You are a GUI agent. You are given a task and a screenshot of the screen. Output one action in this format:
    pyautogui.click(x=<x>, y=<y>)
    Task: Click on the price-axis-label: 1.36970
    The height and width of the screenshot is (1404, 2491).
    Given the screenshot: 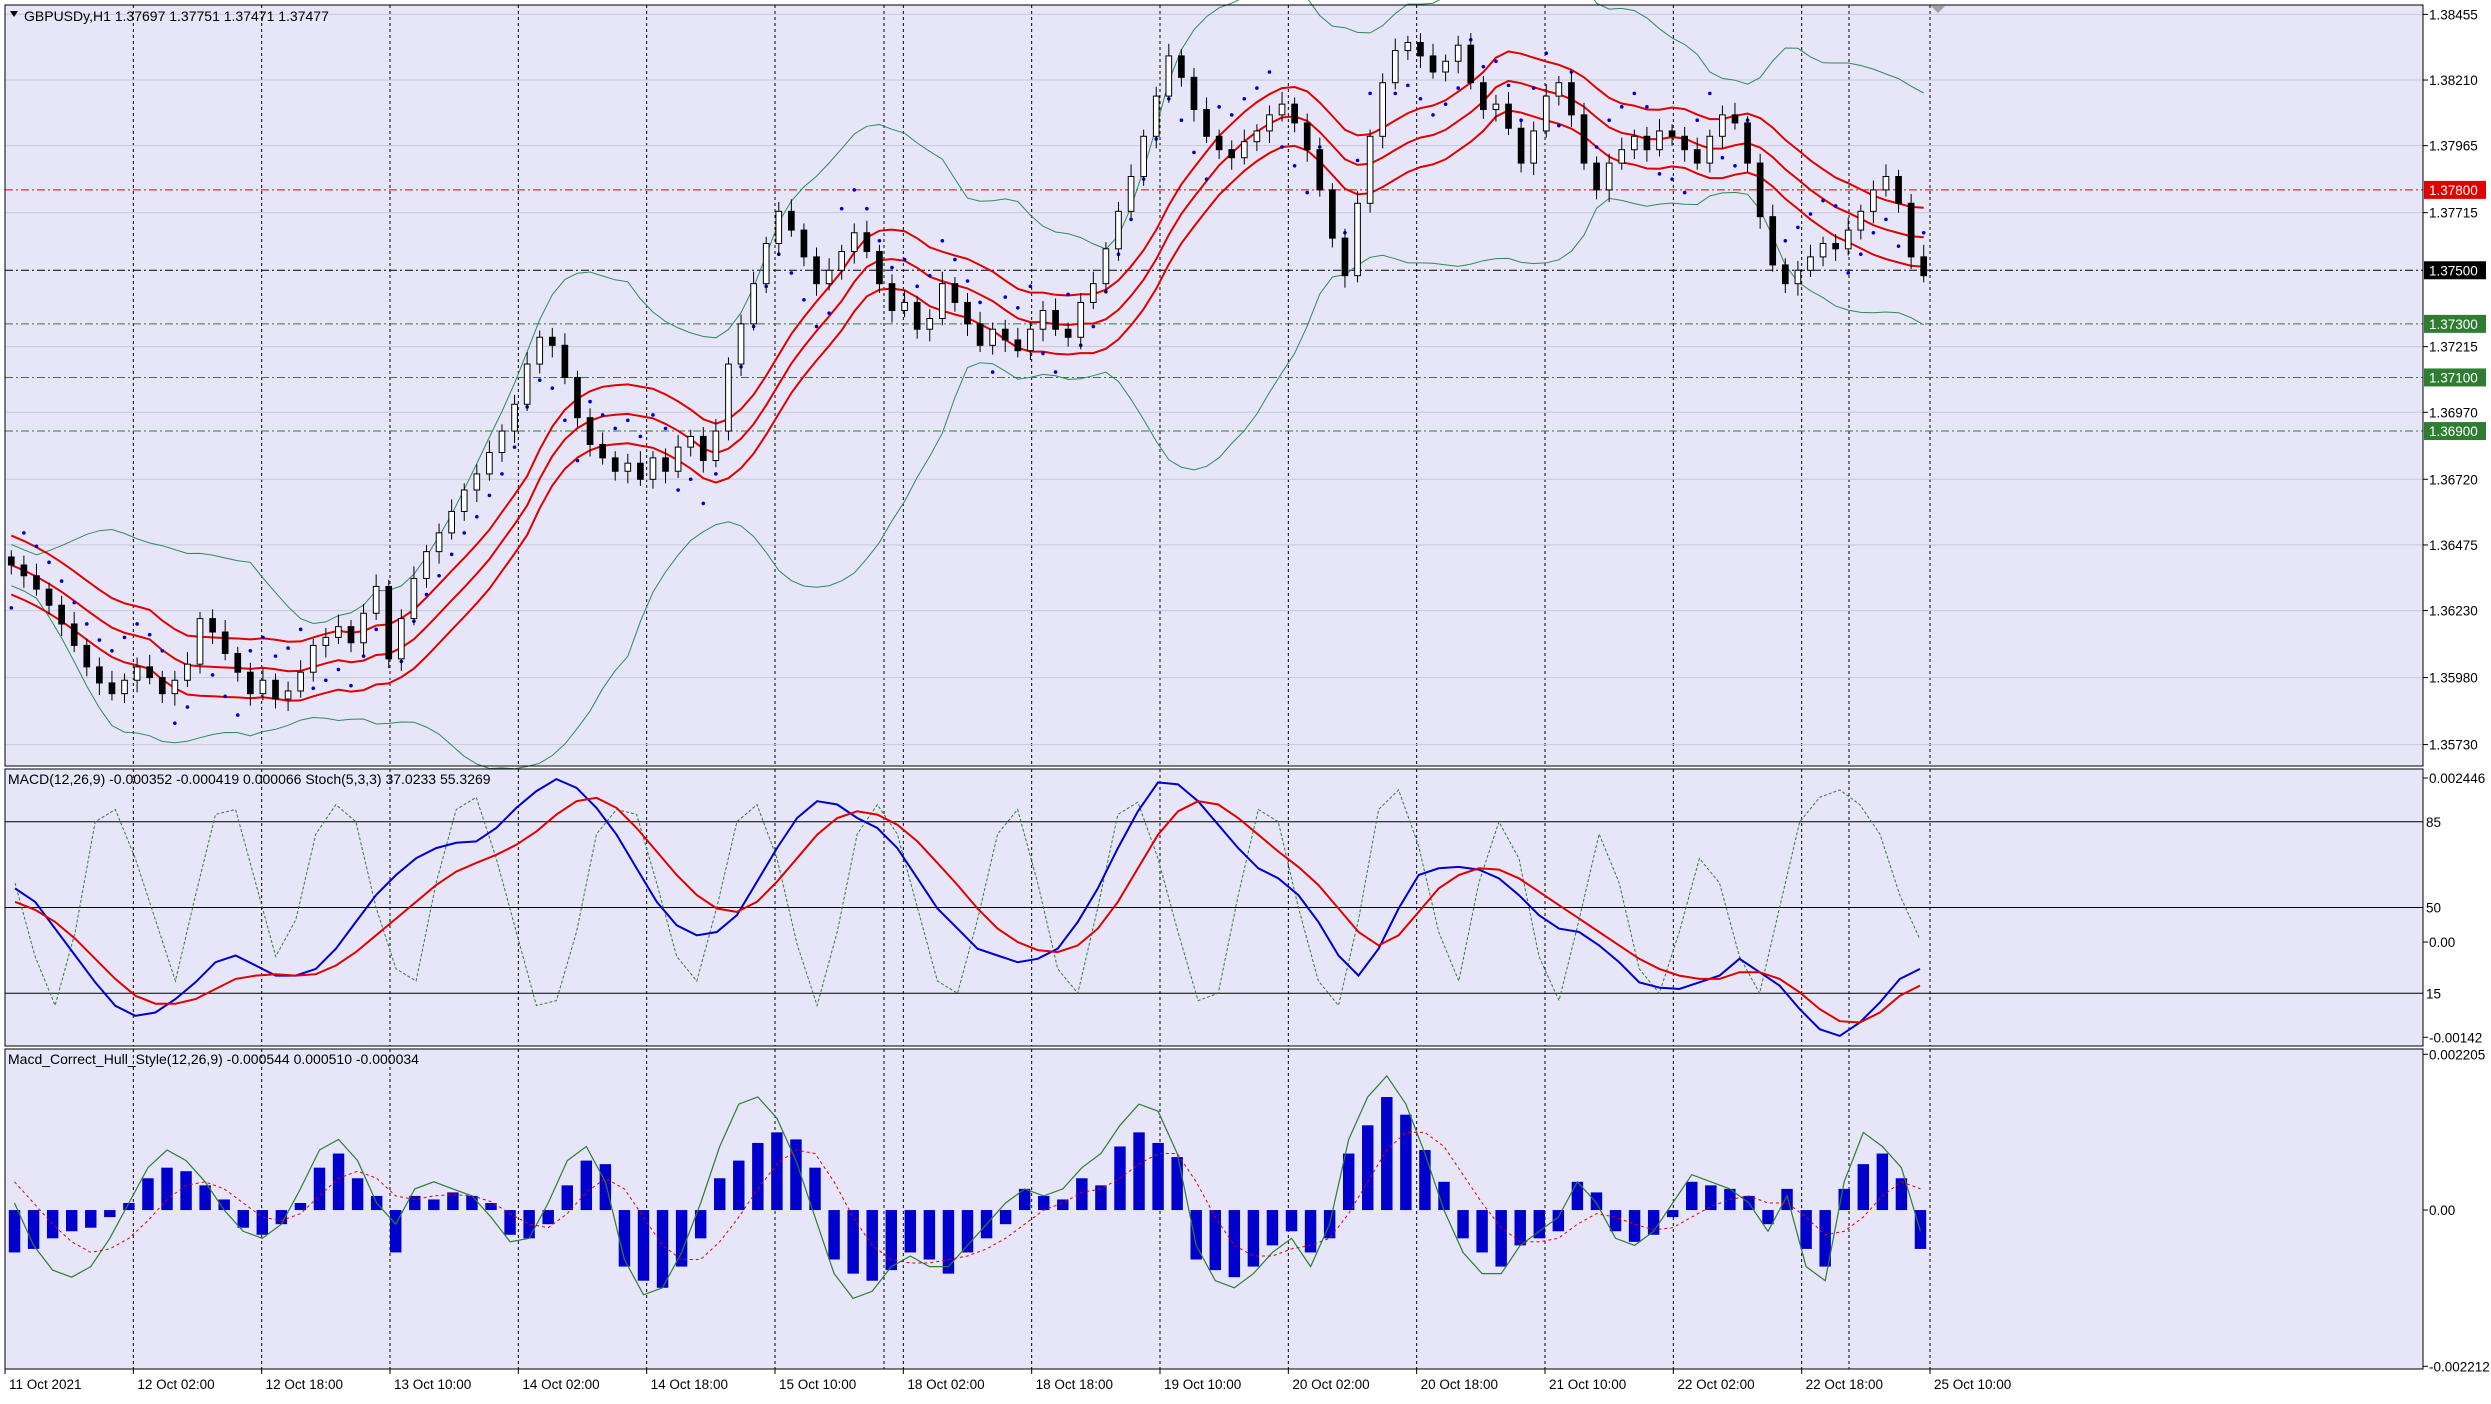 What is the action you would take?
    pyautogui.click(x=2453, y=412)
    